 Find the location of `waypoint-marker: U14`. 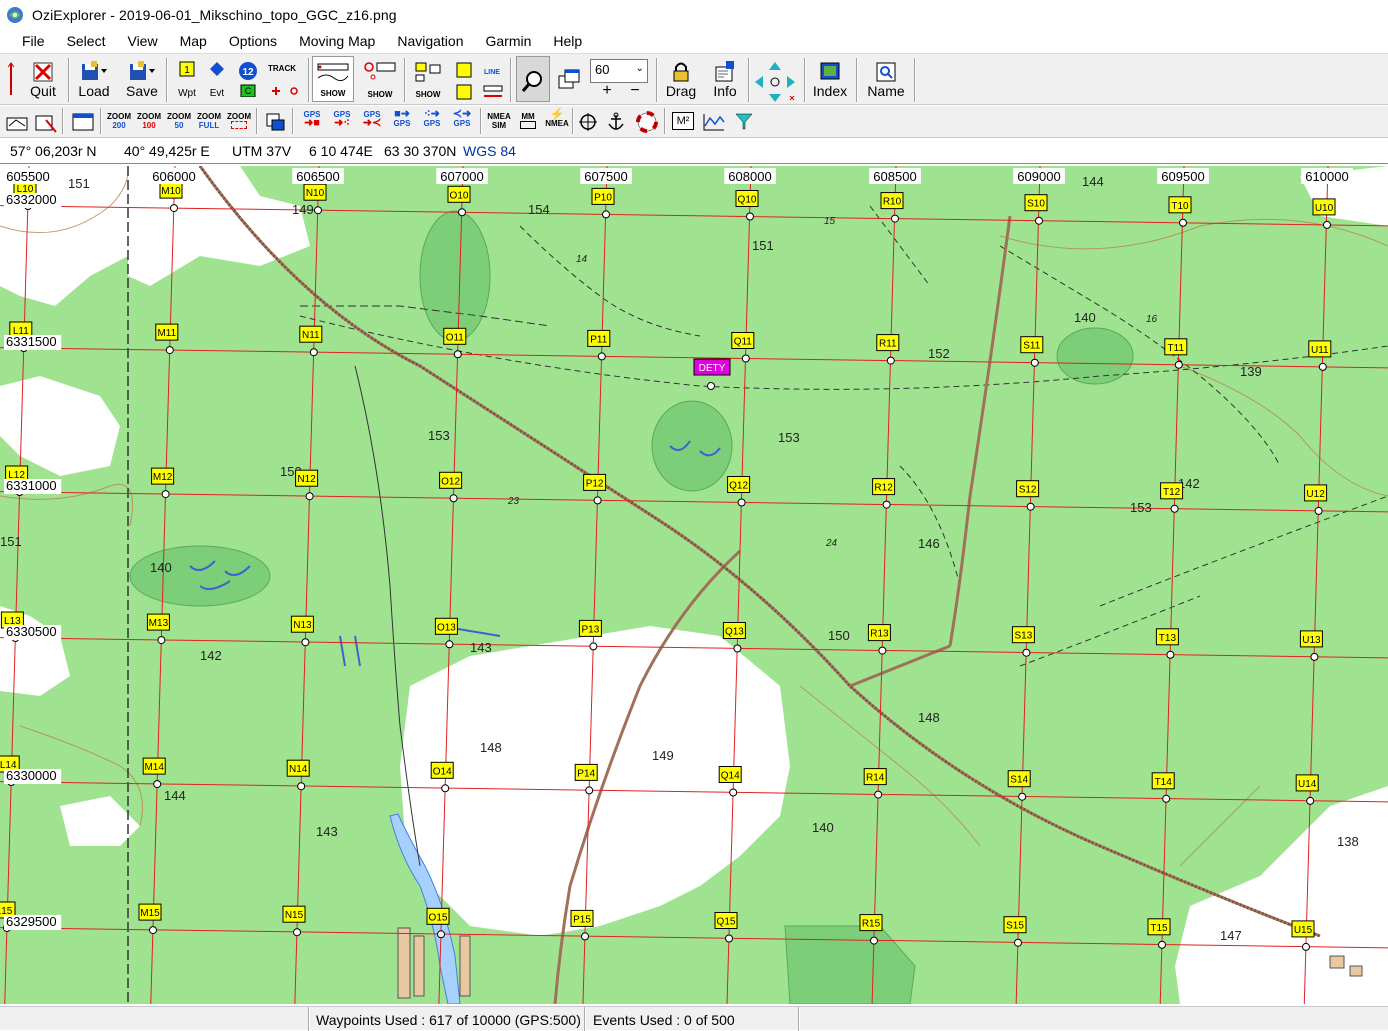

waypoint-marker: U14 is located at coordinates (1307, 789).